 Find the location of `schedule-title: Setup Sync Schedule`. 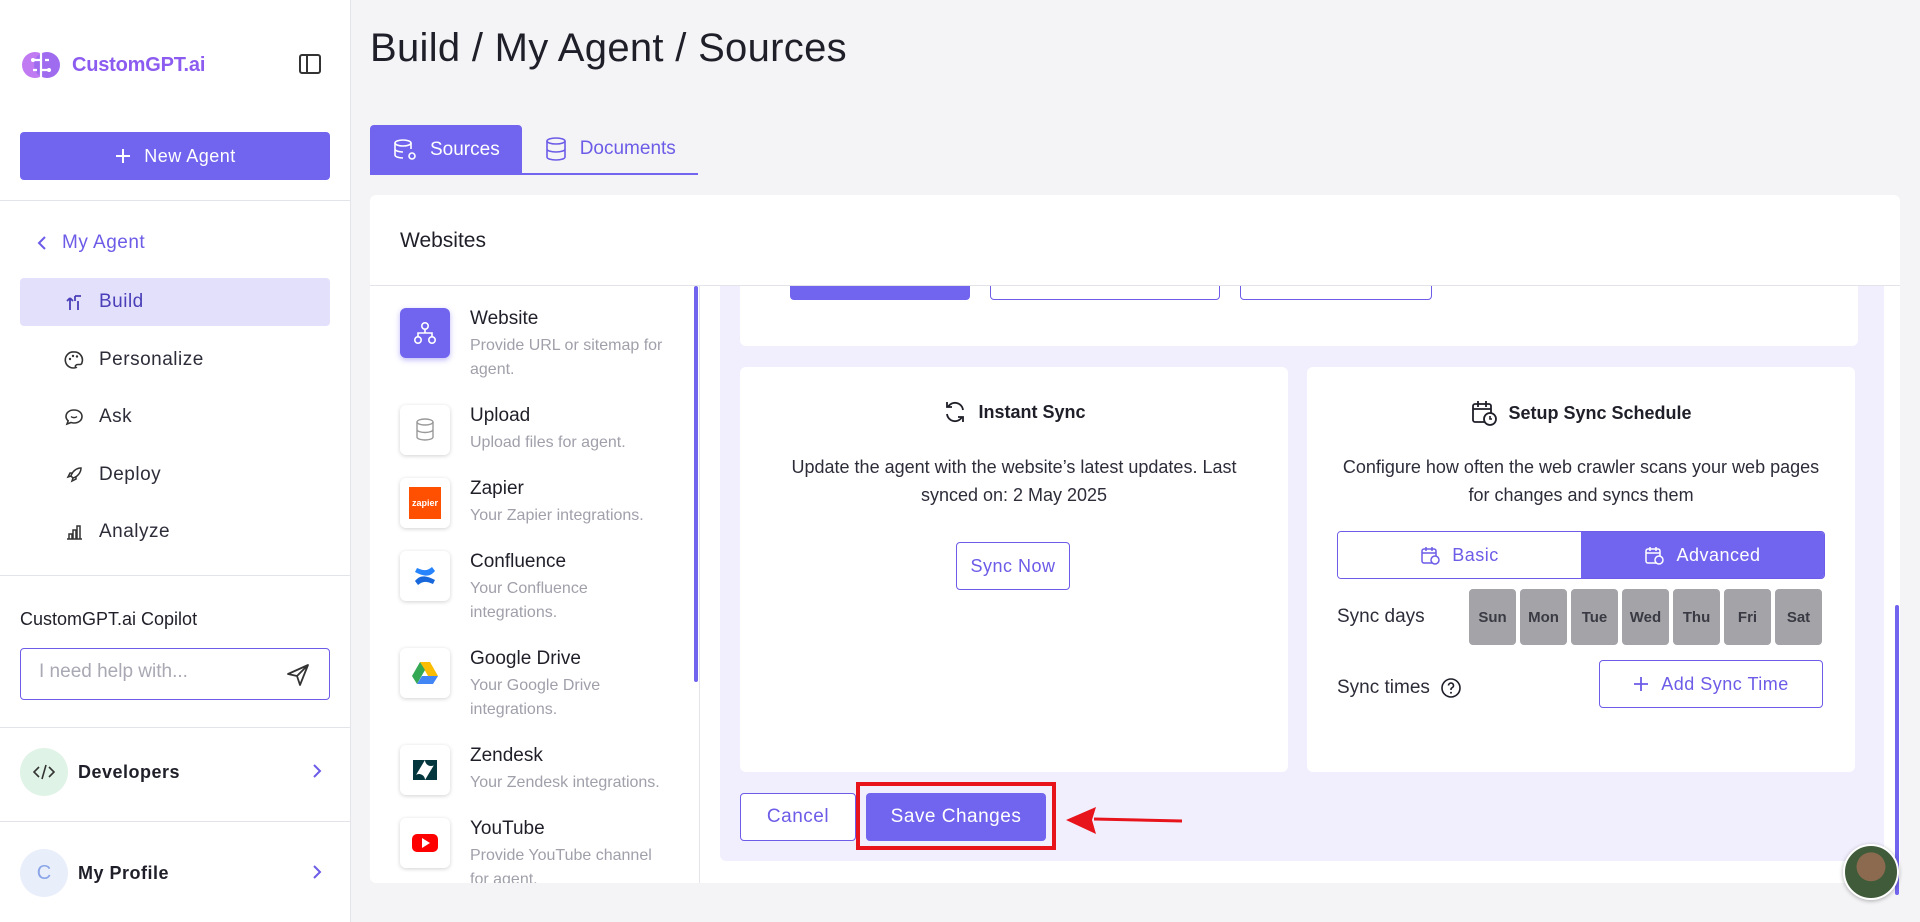

schedule-title: Setup Sync Schedule is located at coordinates (1600, 412).